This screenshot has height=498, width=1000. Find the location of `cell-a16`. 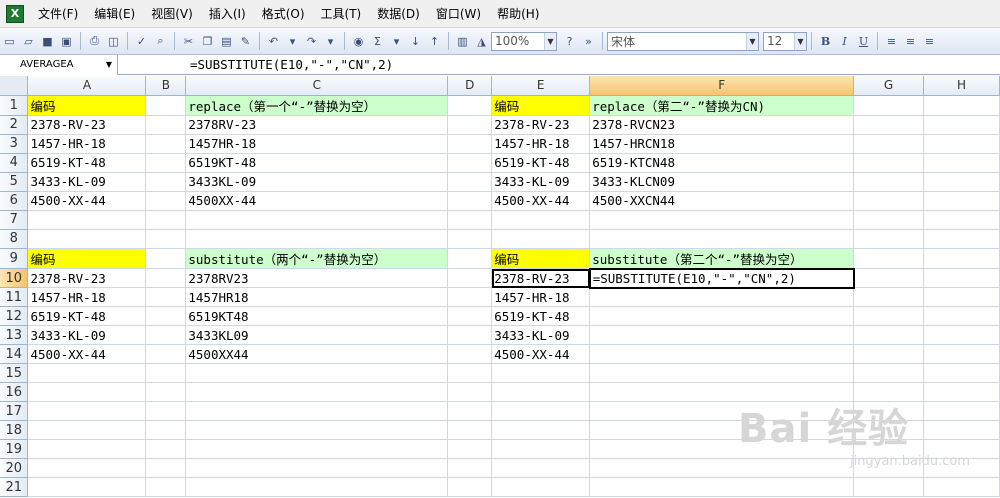

cell-a16 is located at coordinates (87, 392).